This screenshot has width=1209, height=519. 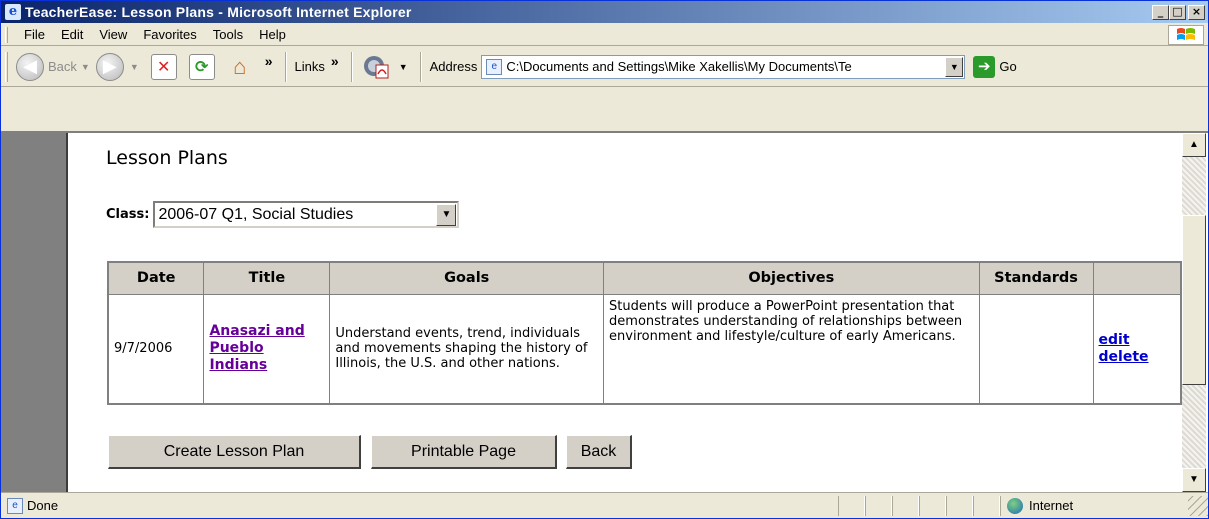 I want to click on vertical-scrollbar: ▲ ▼, so click(x=1194, y=312).